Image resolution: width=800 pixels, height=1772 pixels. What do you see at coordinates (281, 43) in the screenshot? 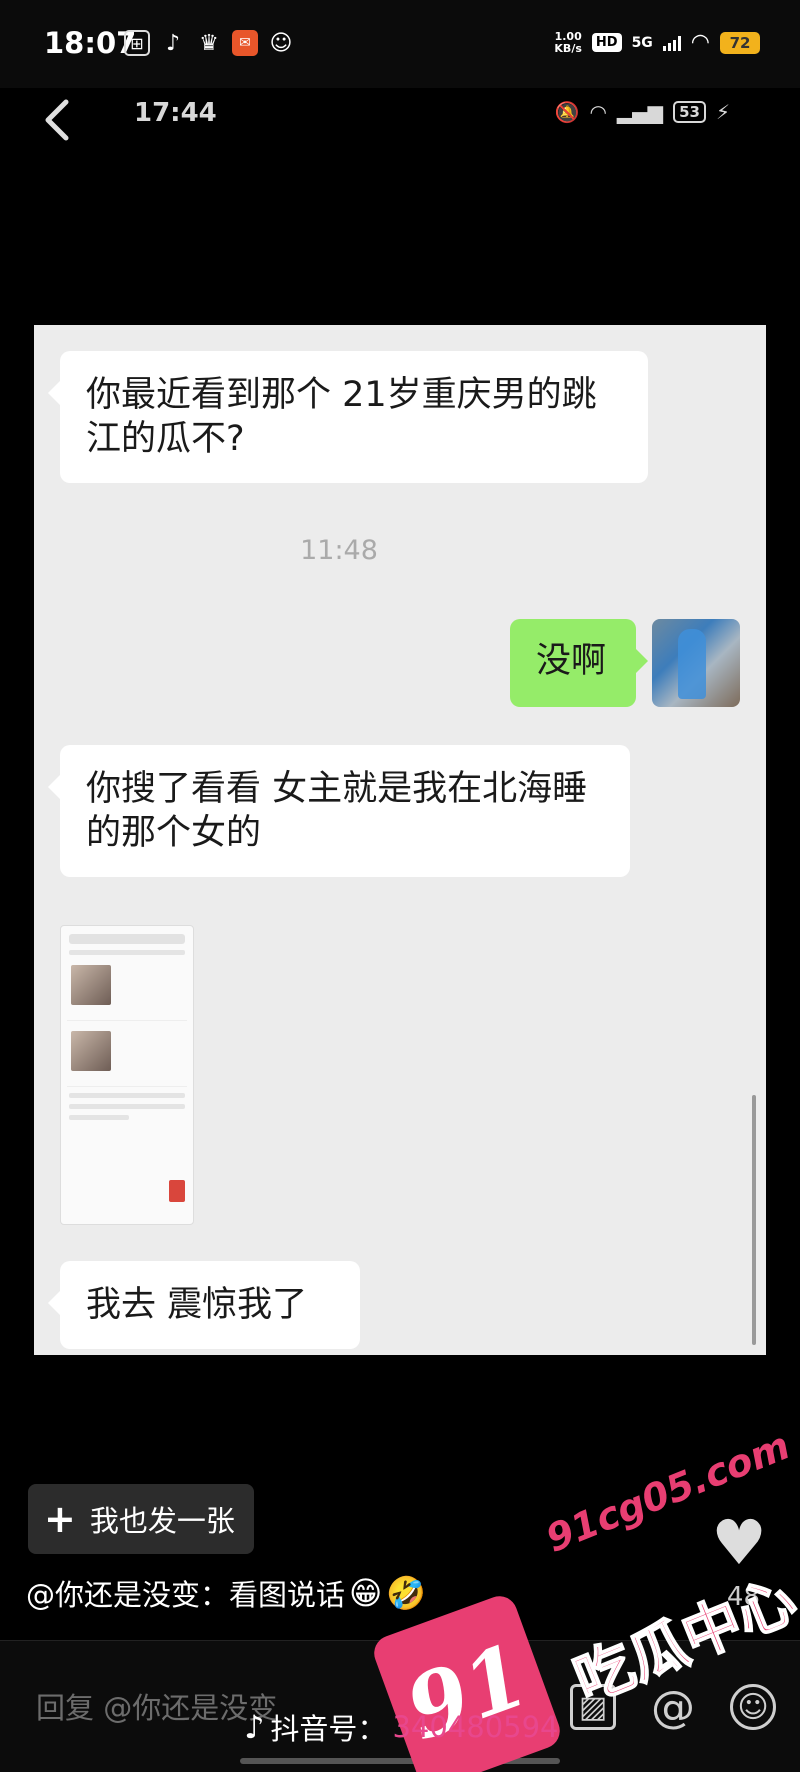
I see `bot-icon: ☺` at bounding box center [281, 43].